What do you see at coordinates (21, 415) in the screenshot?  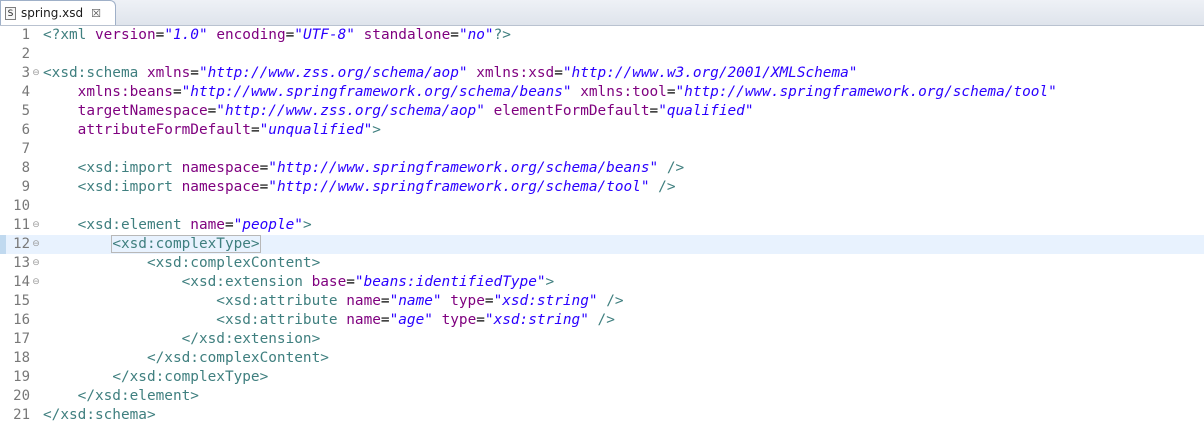 I see `line-number: 21` at bounding box center [21, 415].